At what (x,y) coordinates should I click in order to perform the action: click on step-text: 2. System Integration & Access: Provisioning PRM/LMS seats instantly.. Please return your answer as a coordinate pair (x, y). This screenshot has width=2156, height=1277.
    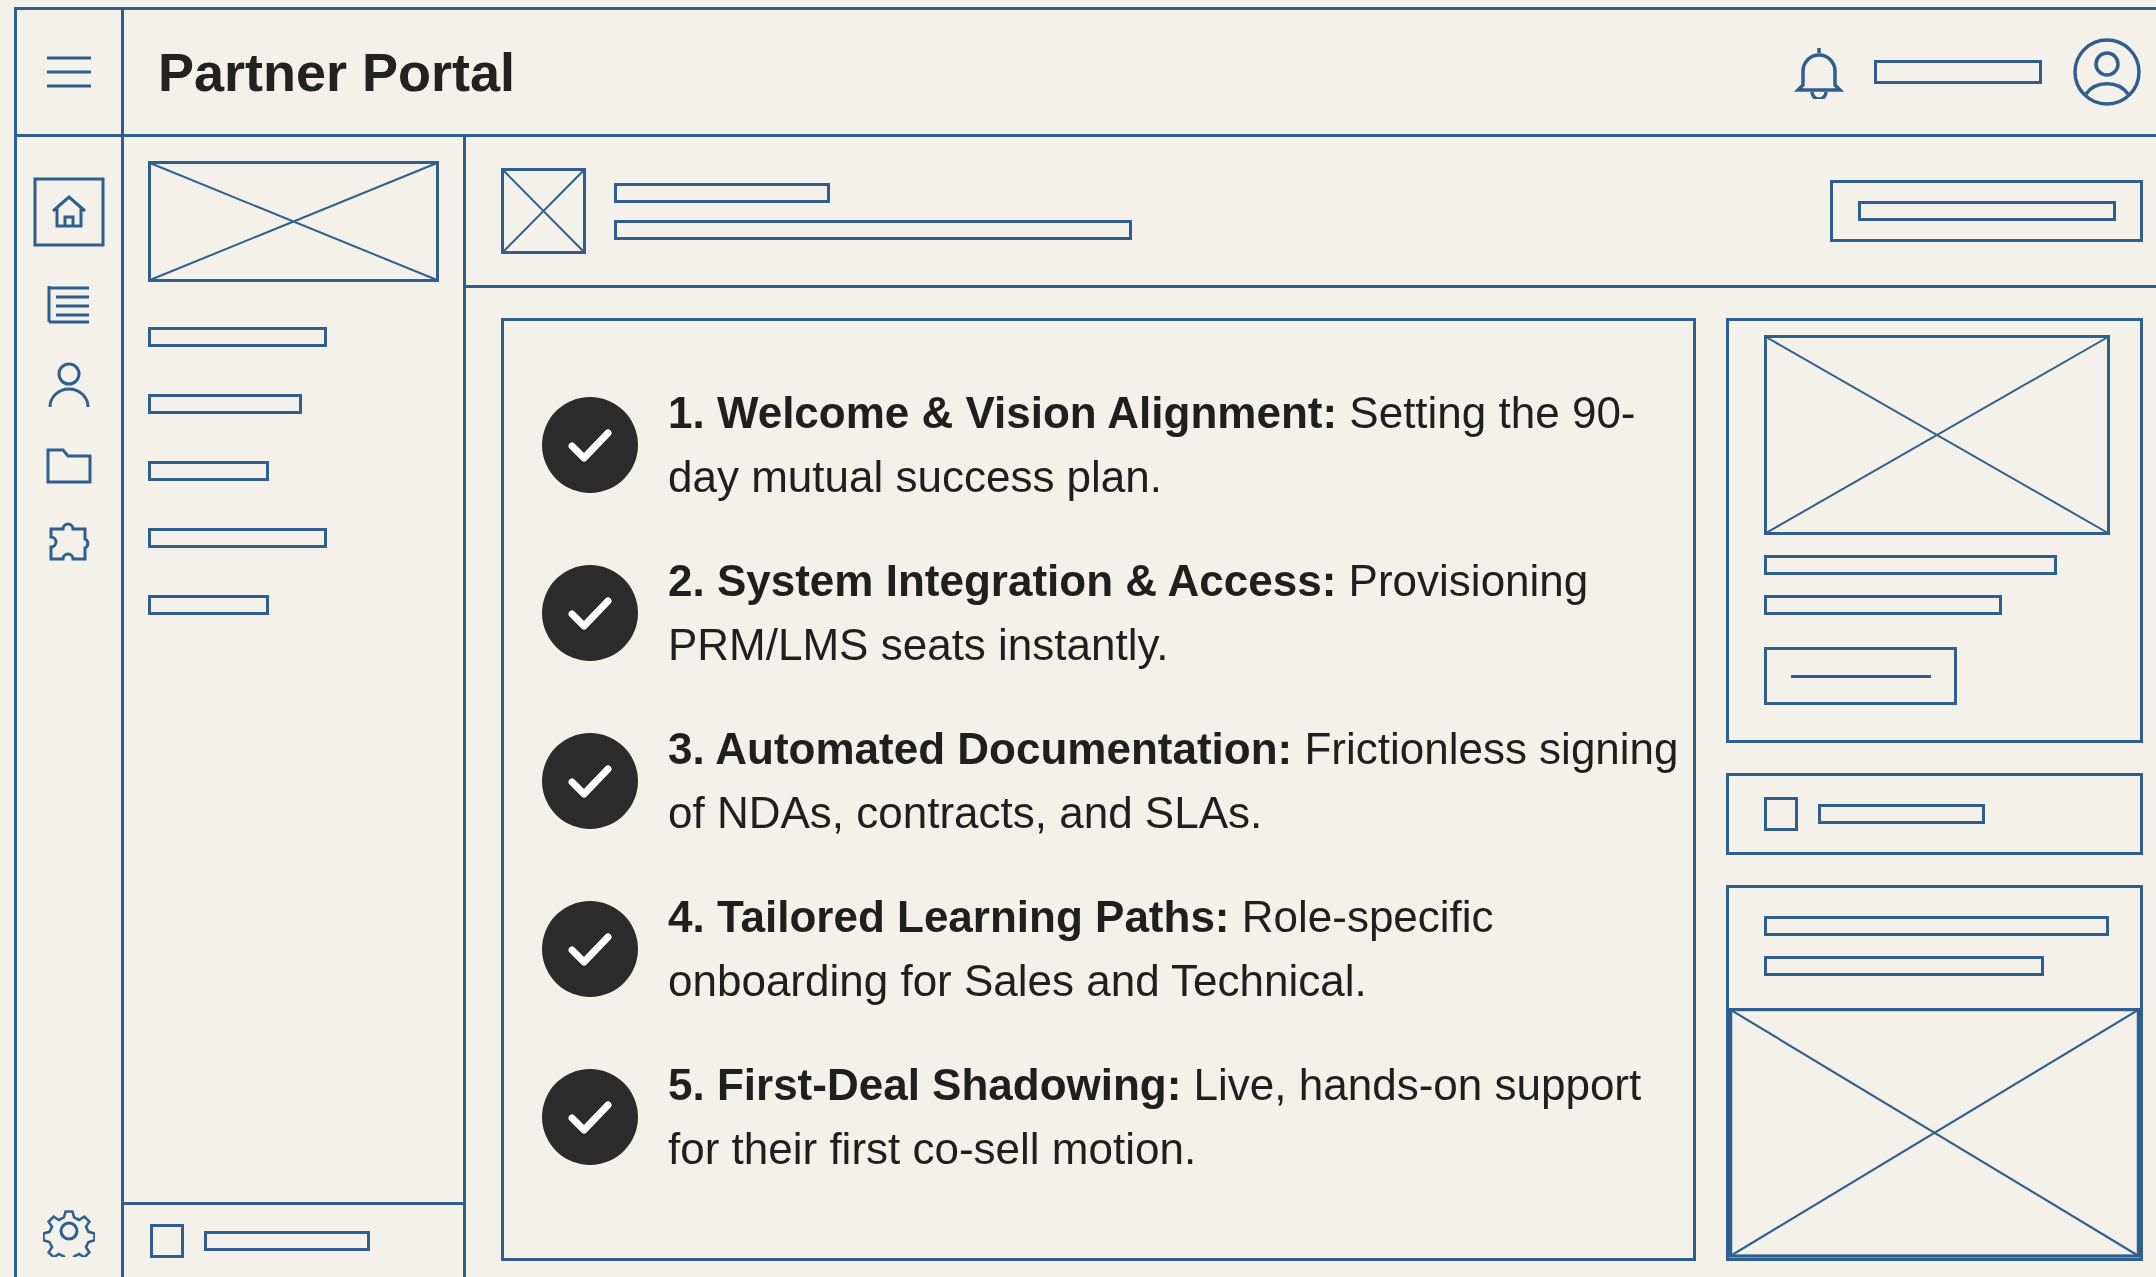
    Looking at the image, I should click on (1129, 613).